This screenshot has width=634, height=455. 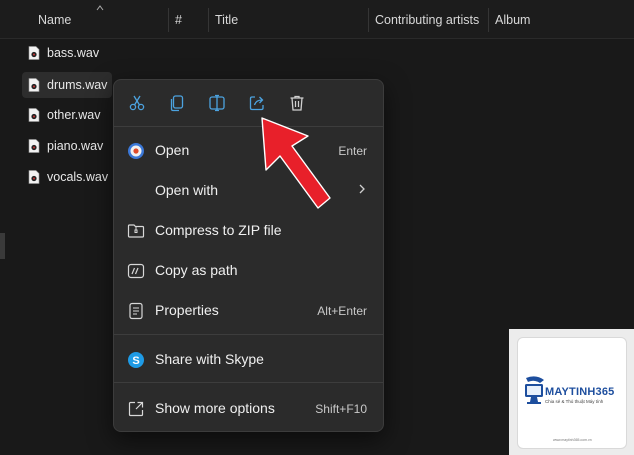 What do you see at coordinates (209, 359) in the screenshot?
I see `menu-item-label: Share with Skype` at bounding box center [209, 359].